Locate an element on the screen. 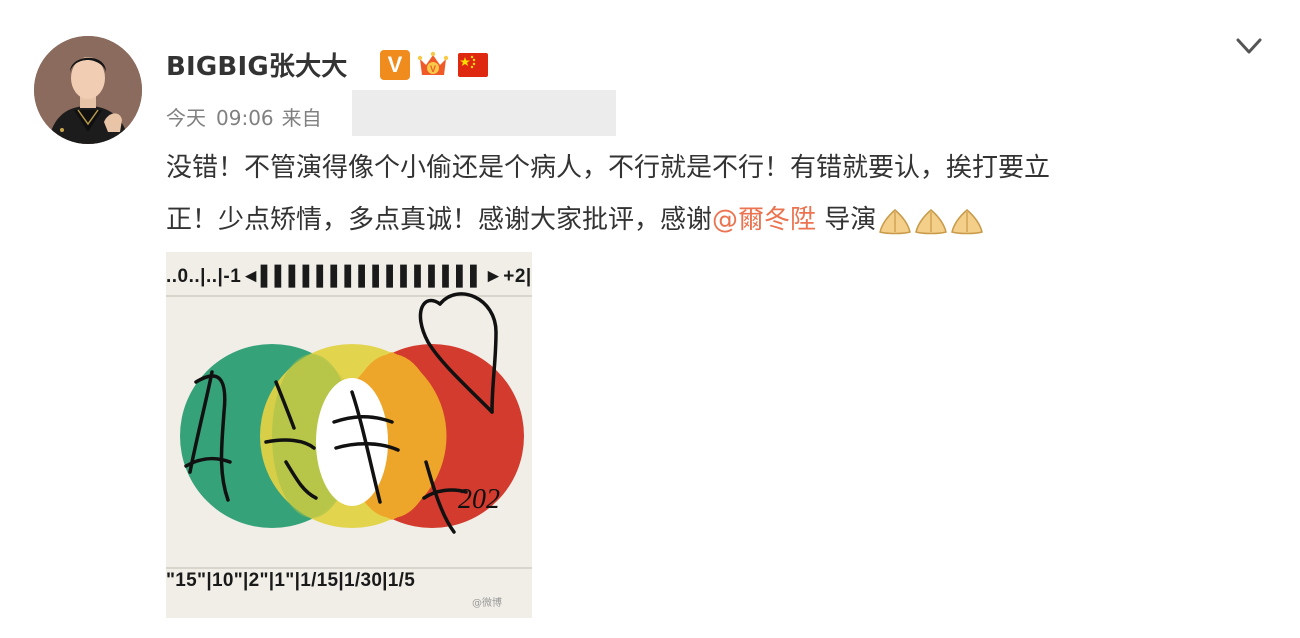 The width and height of the screenshot is (1300, 638). post-text-line-2-end: 导演 is located at coordinates (846, 220).